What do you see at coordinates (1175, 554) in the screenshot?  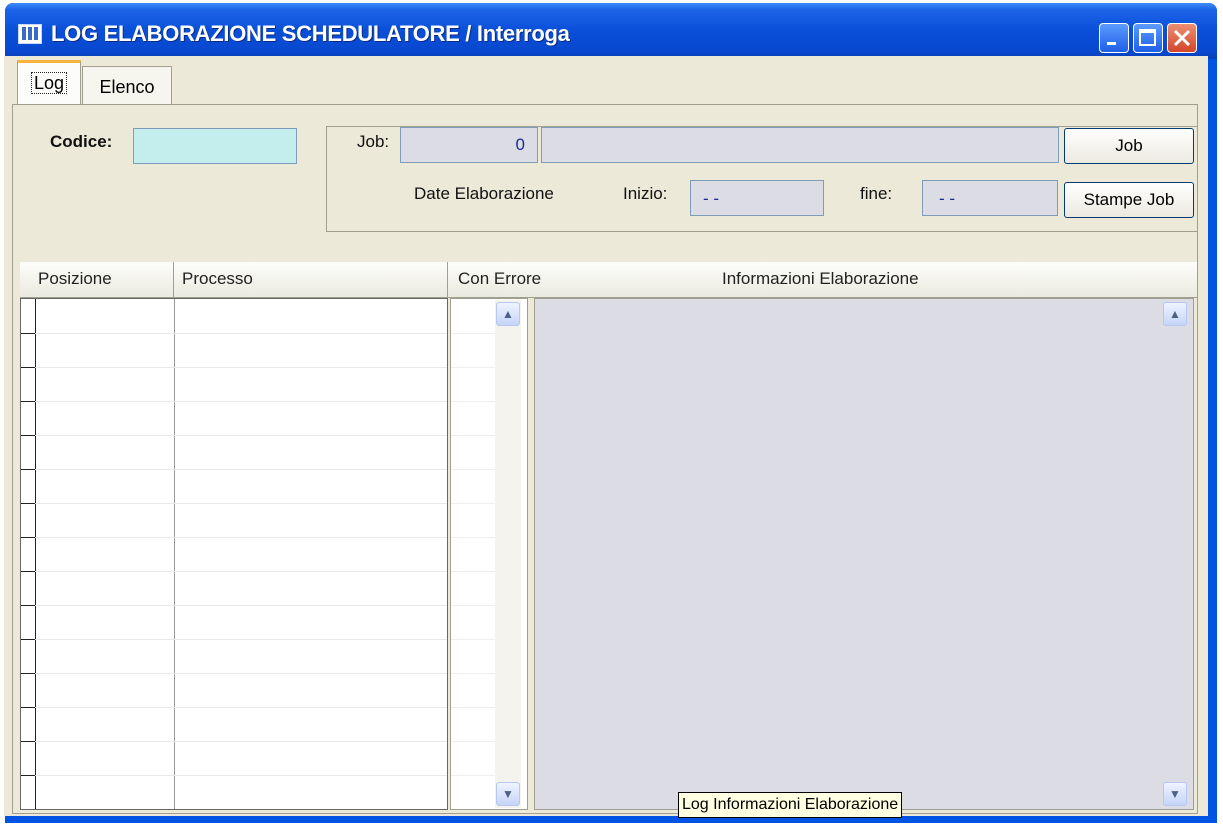 I see `info-scrollbar: ▲ ▼` at bounding box center [1175, 554].